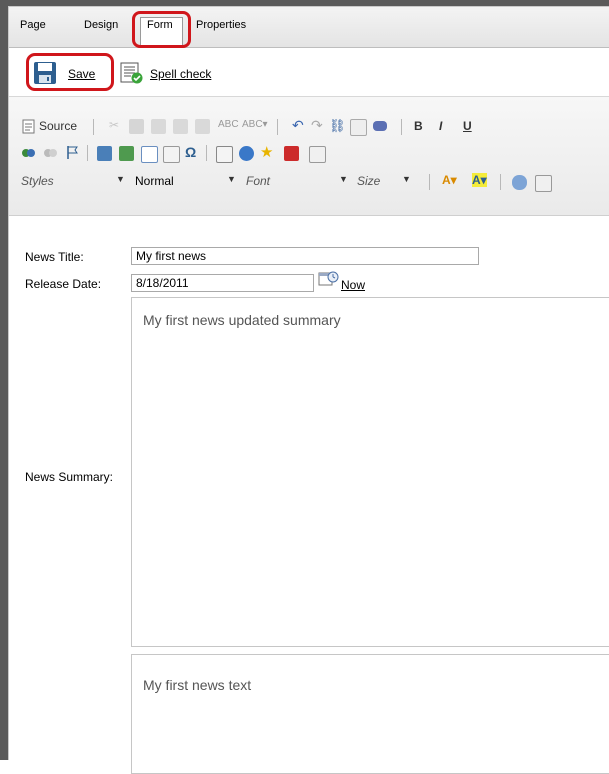 Image resolution: width=609 pixels, height=774 pixels. Describe the element at coordinates (317, 125) in the screenshot. I see `redo-icon: ↷` at that location.